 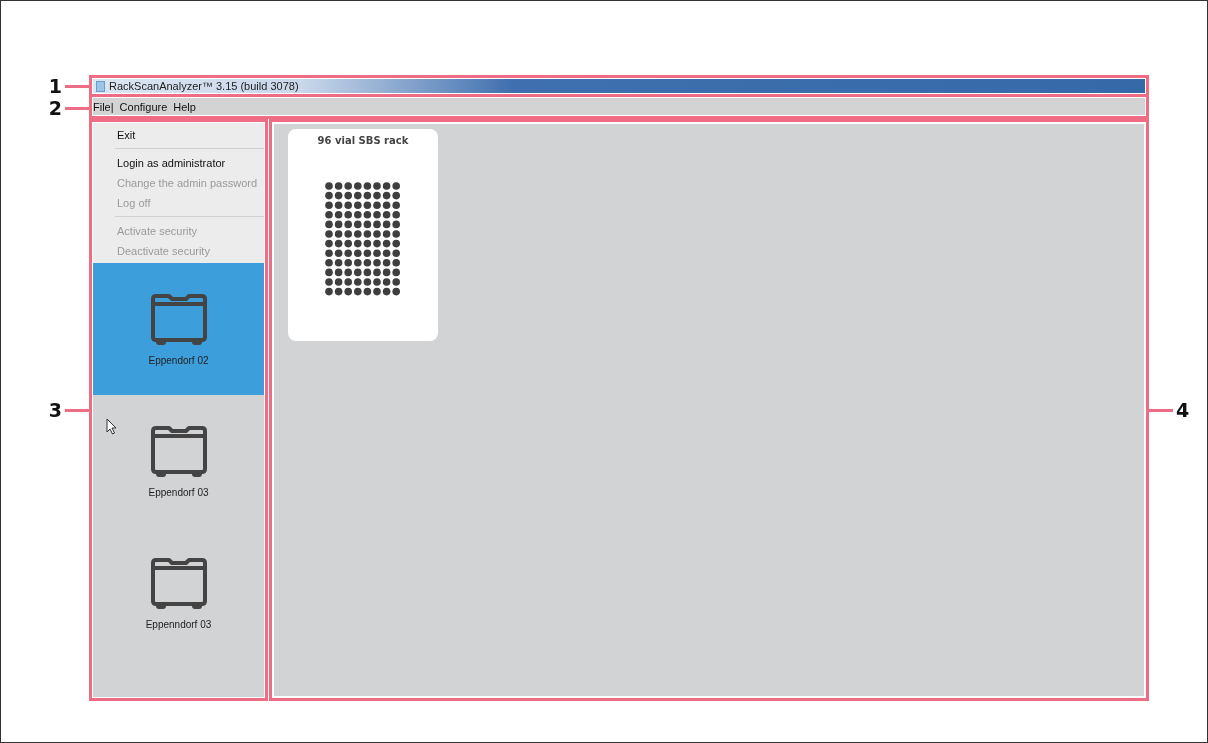 What do you see at coordinates (178, 135) in the screenshot?
I see `menu-option: Exit` at bounding box center [178, 135].